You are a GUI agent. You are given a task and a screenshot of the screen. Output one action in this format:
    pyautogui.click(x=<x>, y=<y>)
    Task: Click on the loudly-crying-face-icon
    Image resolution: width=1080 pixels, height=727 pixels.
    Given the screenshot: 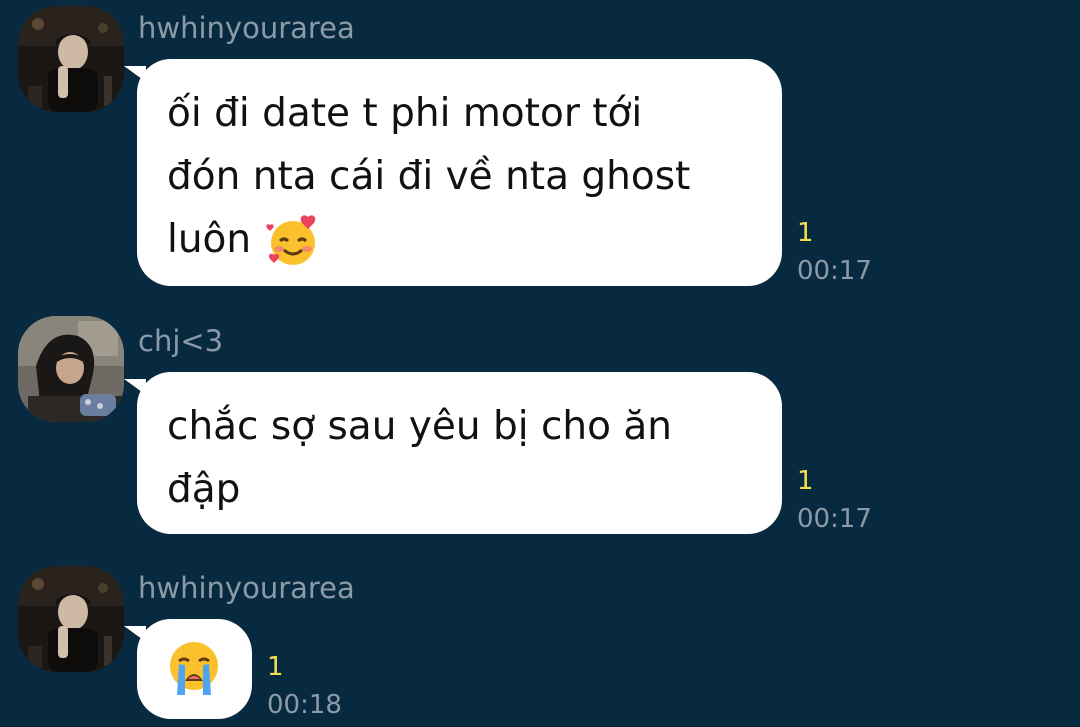 What is the action you would take?
    pyautogui.click(x=194, y=677)
    